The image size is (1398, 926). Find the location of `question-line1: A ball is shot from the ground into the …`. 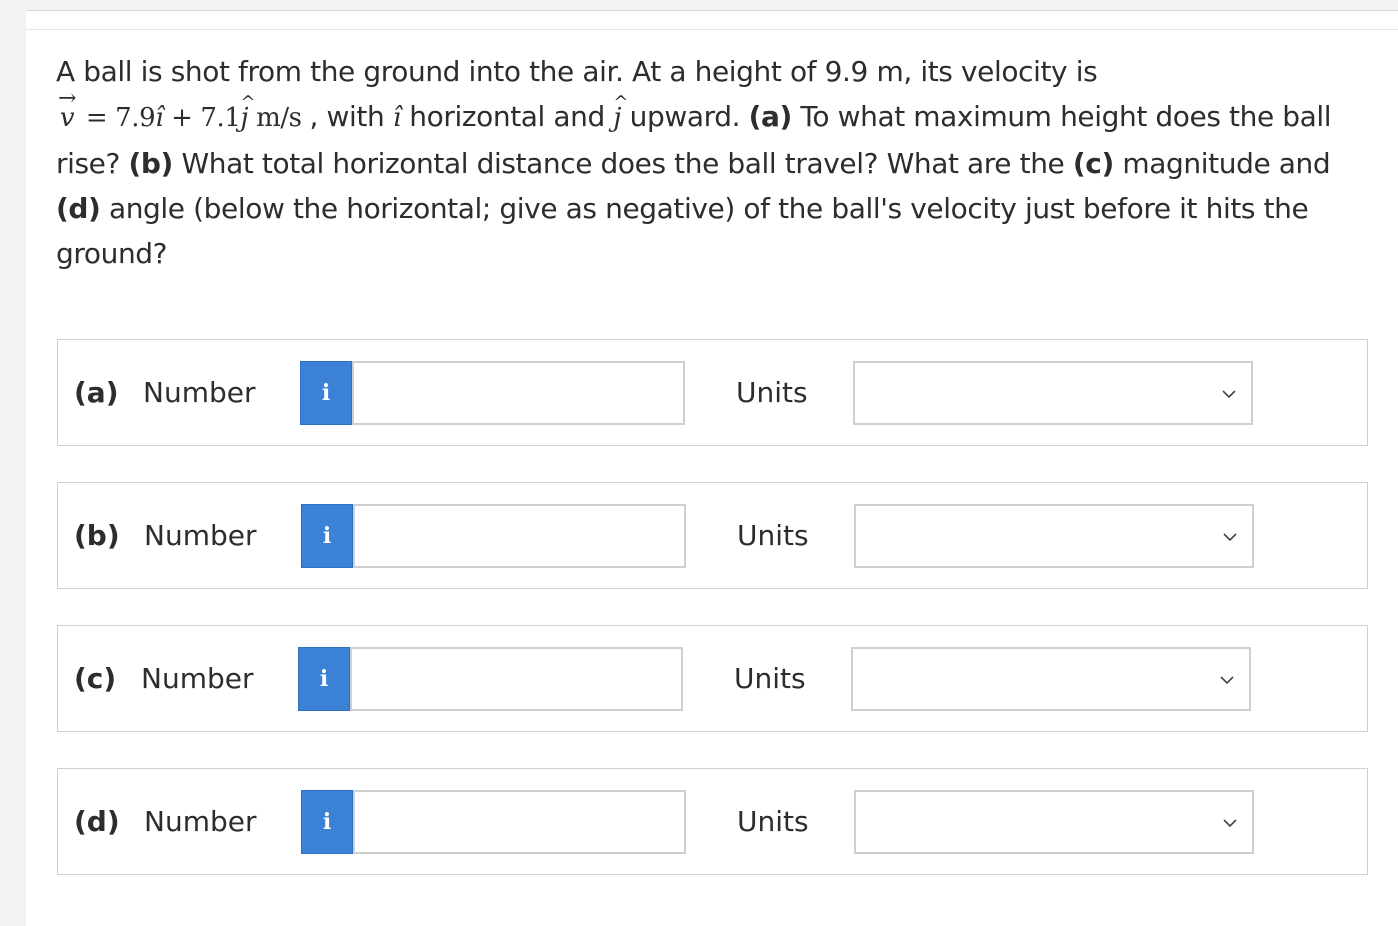

question-line1: A ball is shot from the ground into the … is located at coordinates (577, 71).